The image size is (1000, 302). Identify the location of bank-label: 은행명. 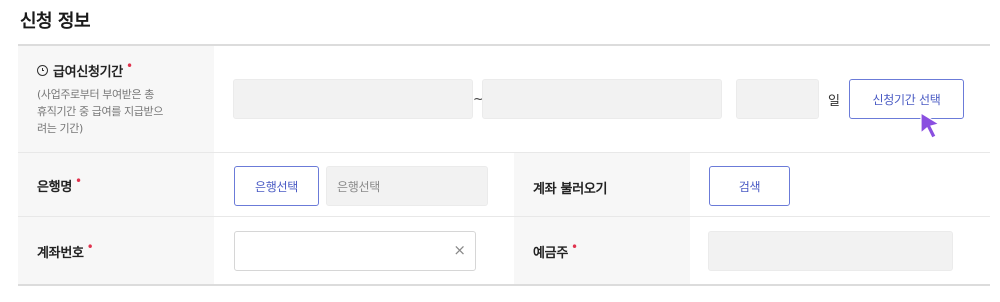
(54, 187).